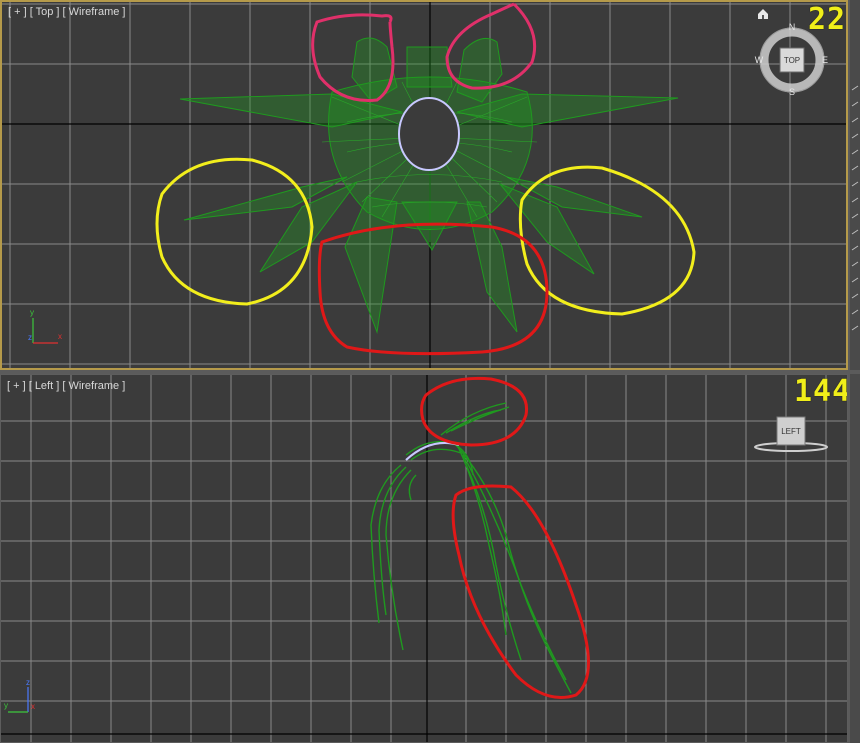  Describe the element at coordinates (792, 27) in the screenshot. I see `compass-n: N` at that location.